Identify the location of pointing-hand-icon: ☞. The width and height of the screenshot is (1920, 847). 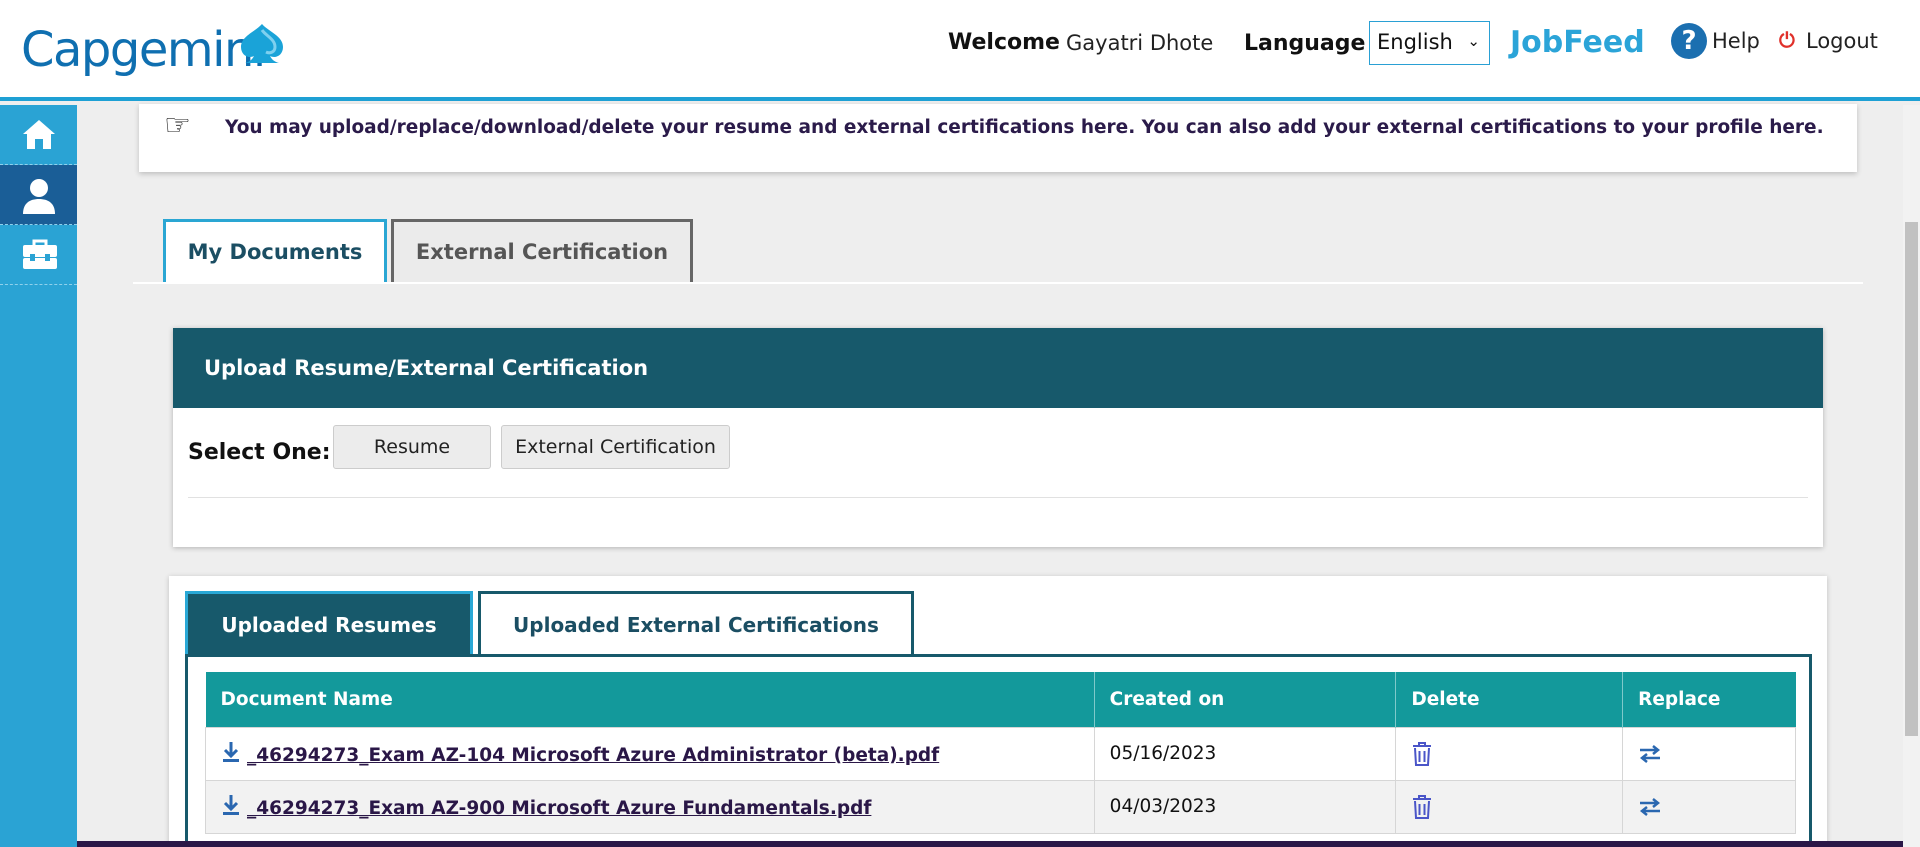
(177, 125).